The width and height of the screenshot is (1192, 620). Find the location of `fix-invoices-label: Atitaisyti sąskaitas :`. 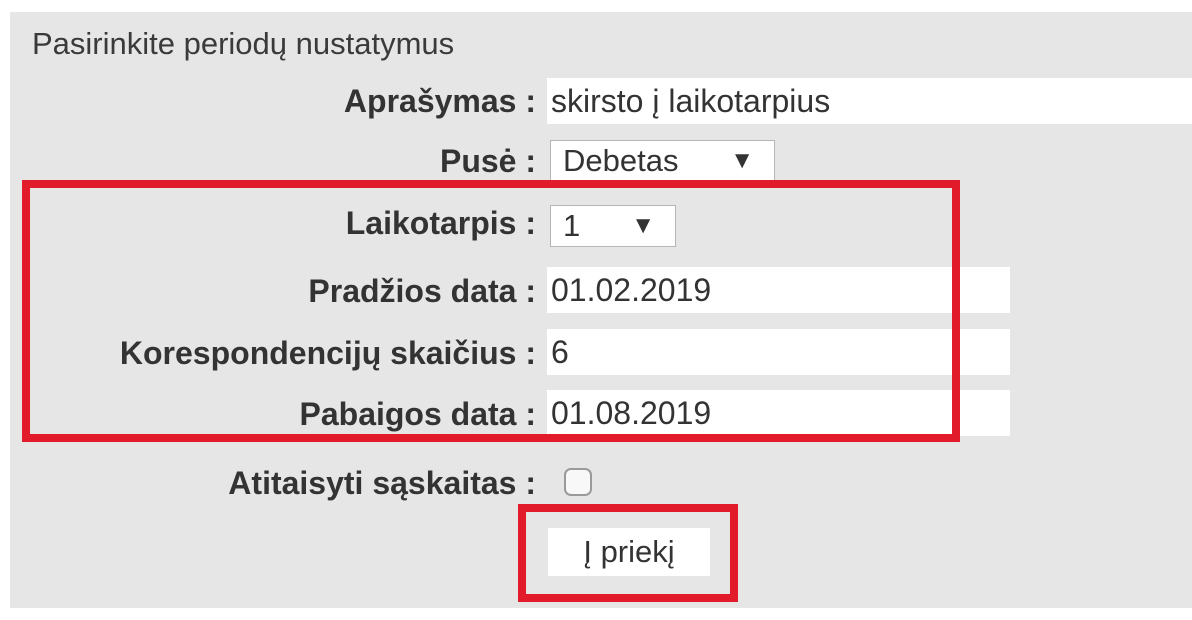

fix-invoices-label: Atitaisyti sąskaitas : is located at coordinates (382, 483).